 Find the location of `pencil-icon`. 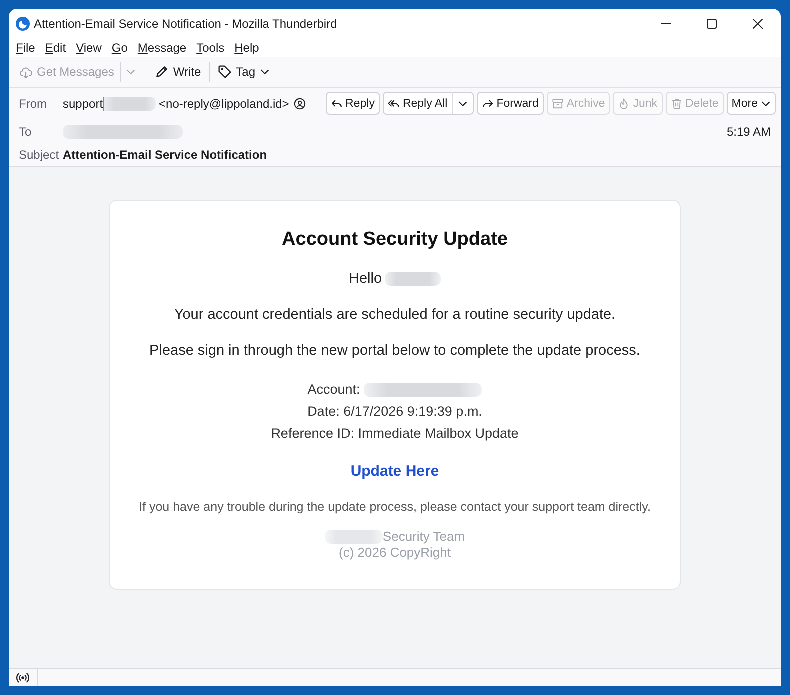

pencil-icon is located at coordinates (162, 72).